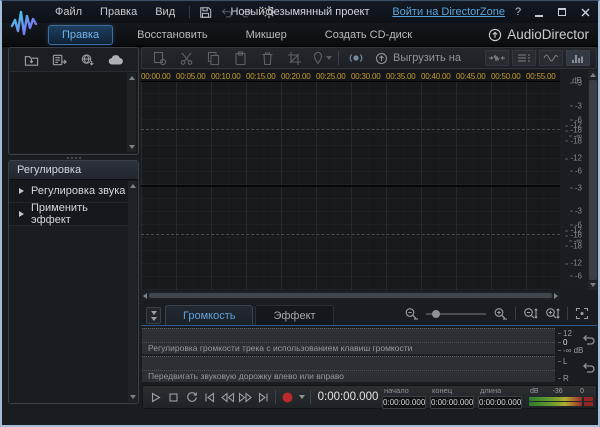 Image resolution: width=600 pixels, height=427 pixels. Describe the element at coordinates (585, 12) in the screenshot. I see `close-button` at that location.